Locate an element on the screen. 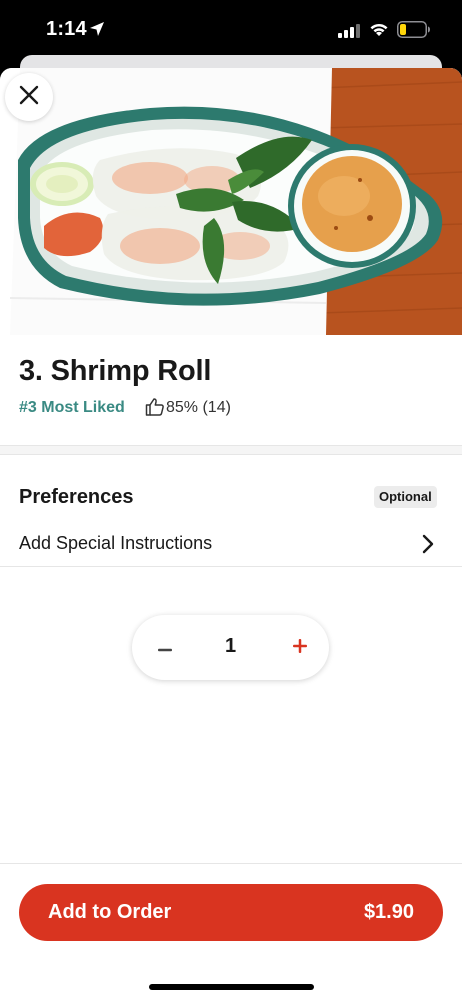 The image size is (462, 1000). plus-icon is located at coordinates (300, 648).